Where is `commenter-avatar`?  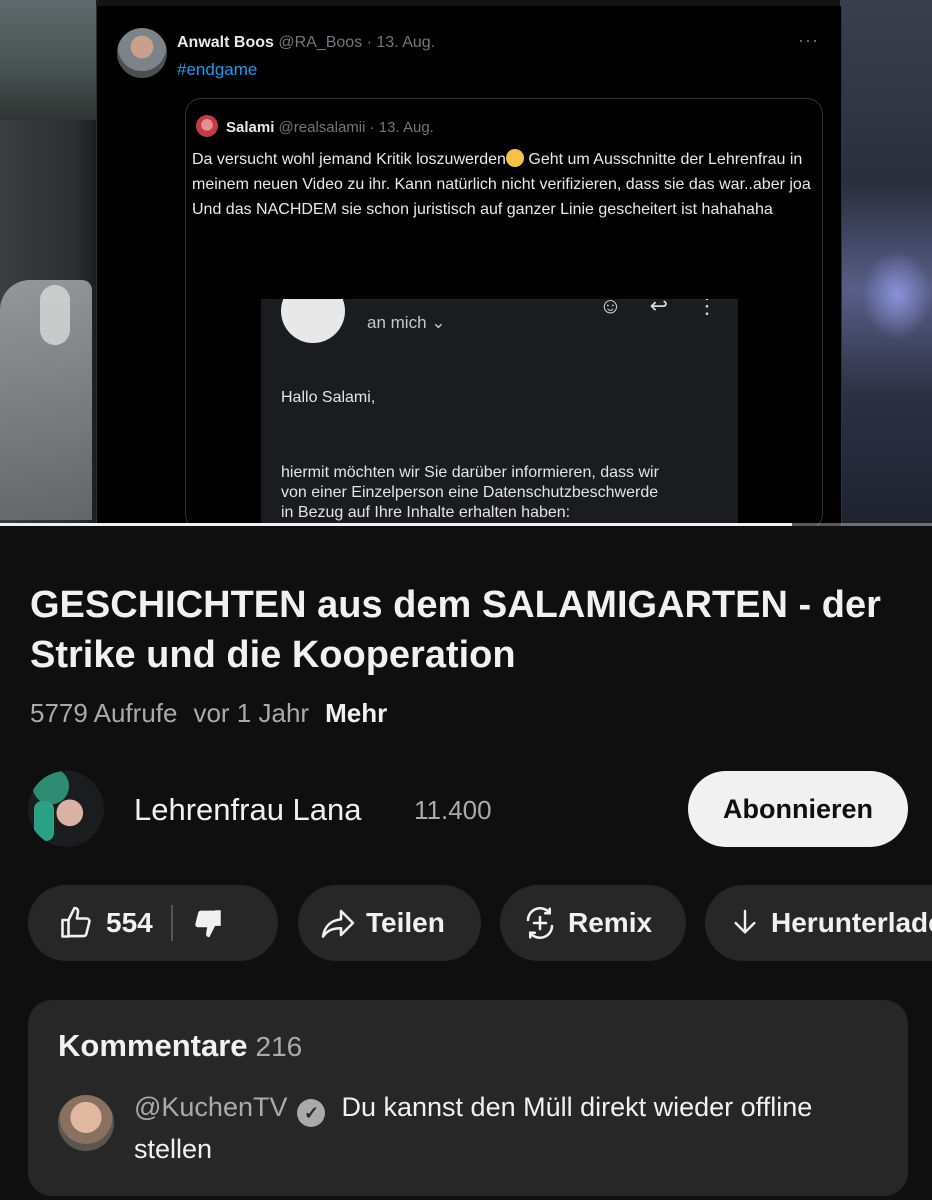
commenter-avatar is located at coordinates (86, 1123).